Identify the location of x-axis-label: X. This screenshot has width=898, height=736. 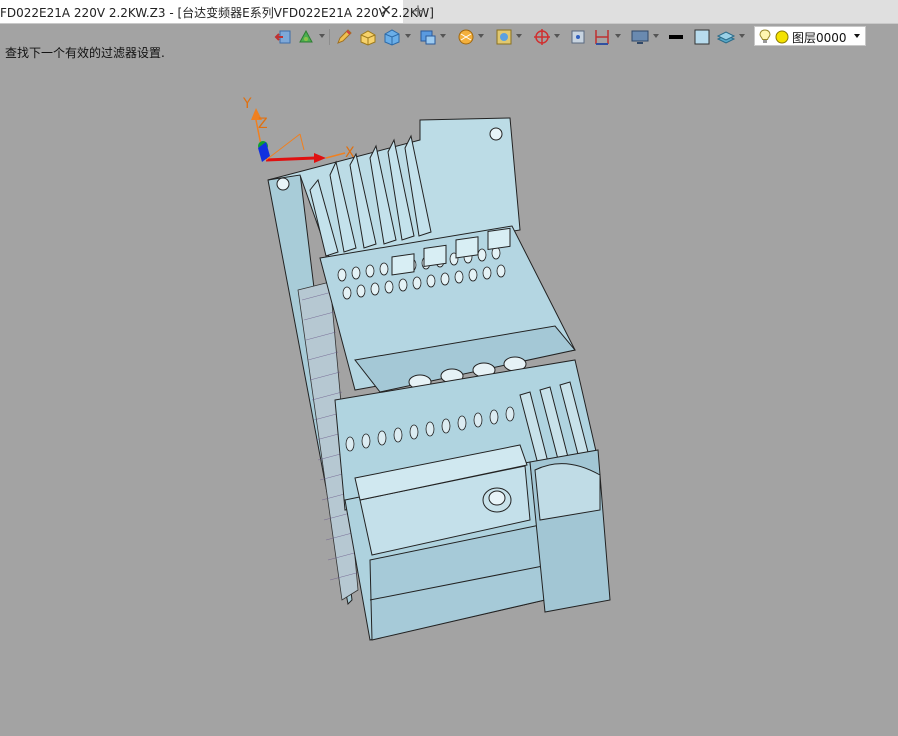
(350, 153).